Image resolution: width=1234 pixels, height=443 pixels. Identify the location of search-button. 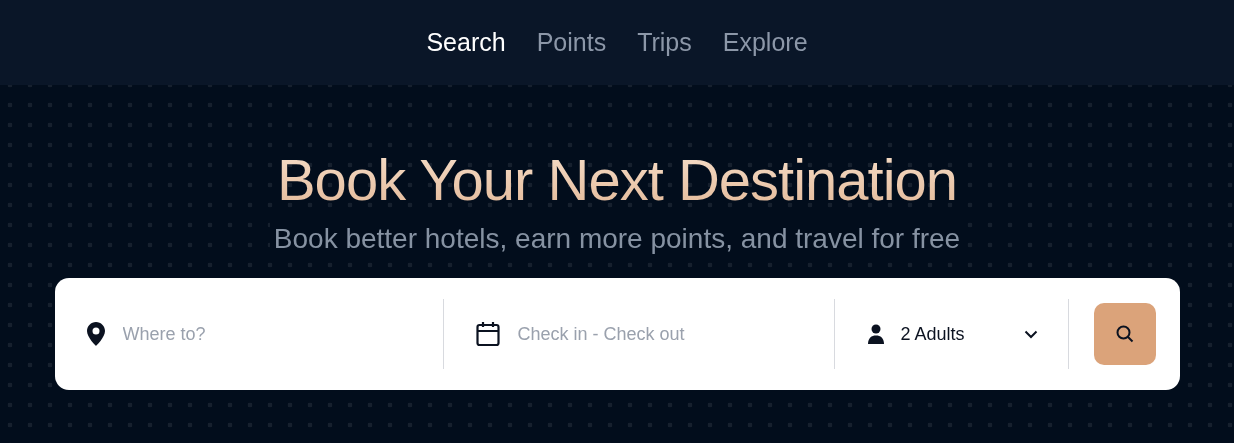
(1124, 334).